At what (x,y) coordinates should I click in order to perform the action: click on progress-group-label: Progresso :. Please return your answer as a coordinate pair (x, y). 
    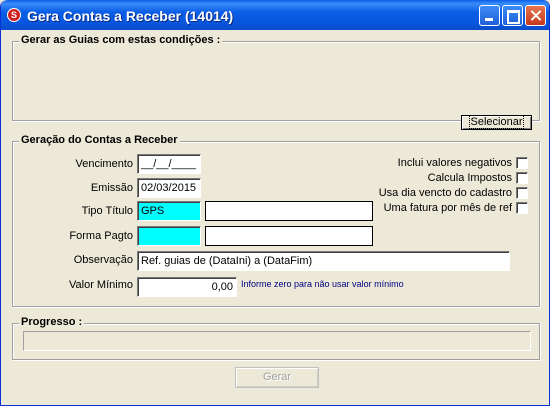
    Looking at the image, I should click on (52, 322).